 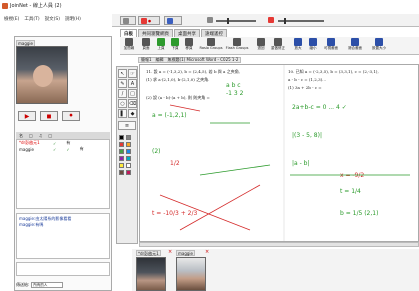 What do you see at coordinates (52, 19) in the screenshot?
I see `menu-text: 說文(S)` at bounding box center [52, 19].